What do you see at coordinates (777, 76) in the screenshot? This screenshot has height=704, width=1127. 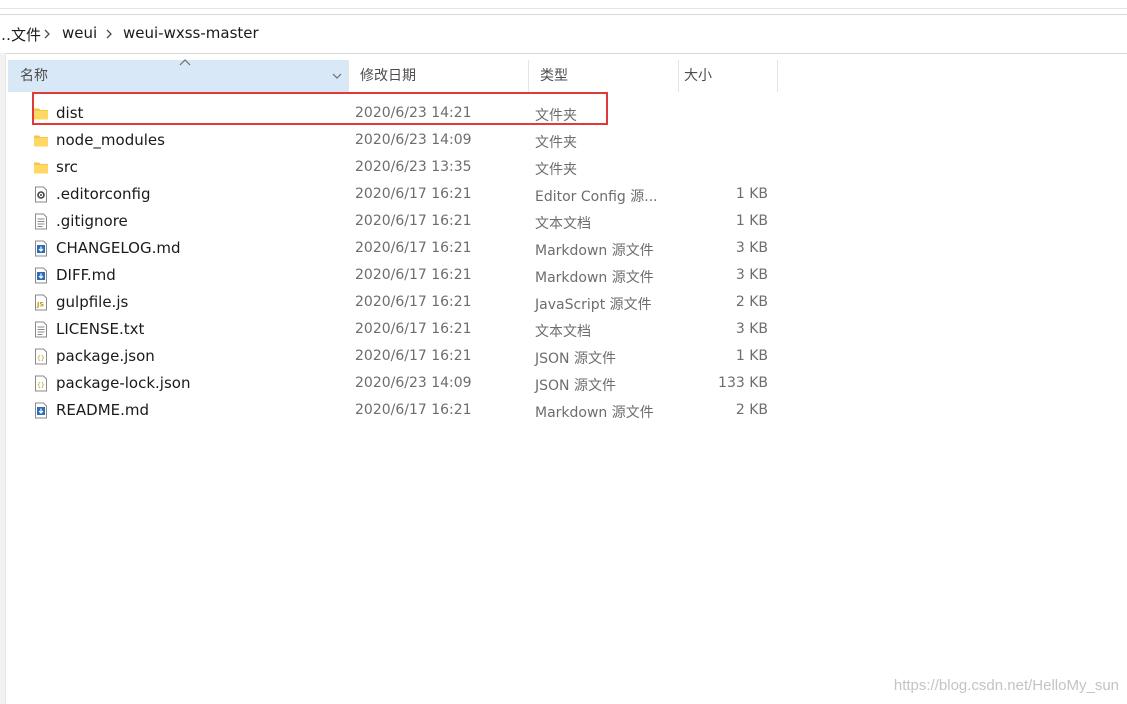 I see `column-divider` at bounding box center [777, 76].